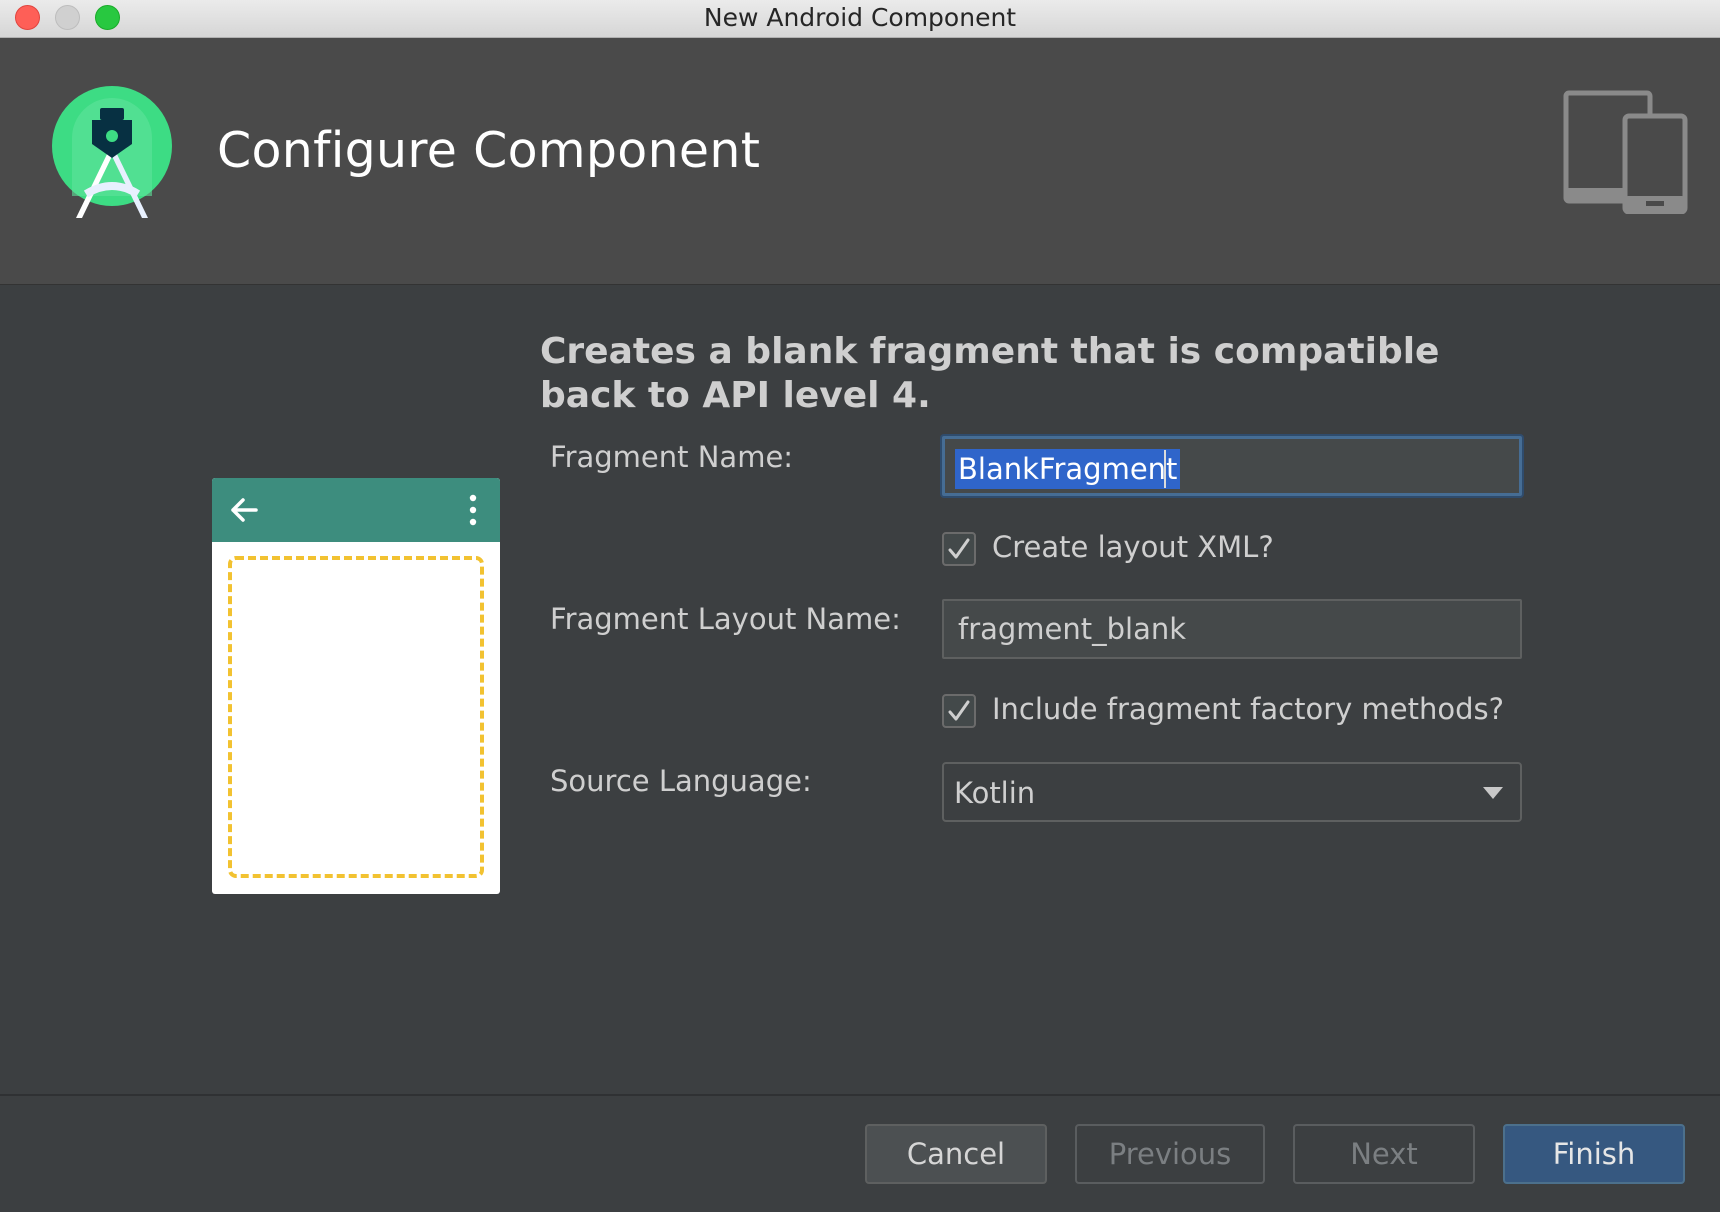 This screenshot has height=1212, width=1720. What do you see at coordinates (672, 457) in the screenshot?
I see `fragment-name-label: Fragment Name:` at bounding box center [672, 457].